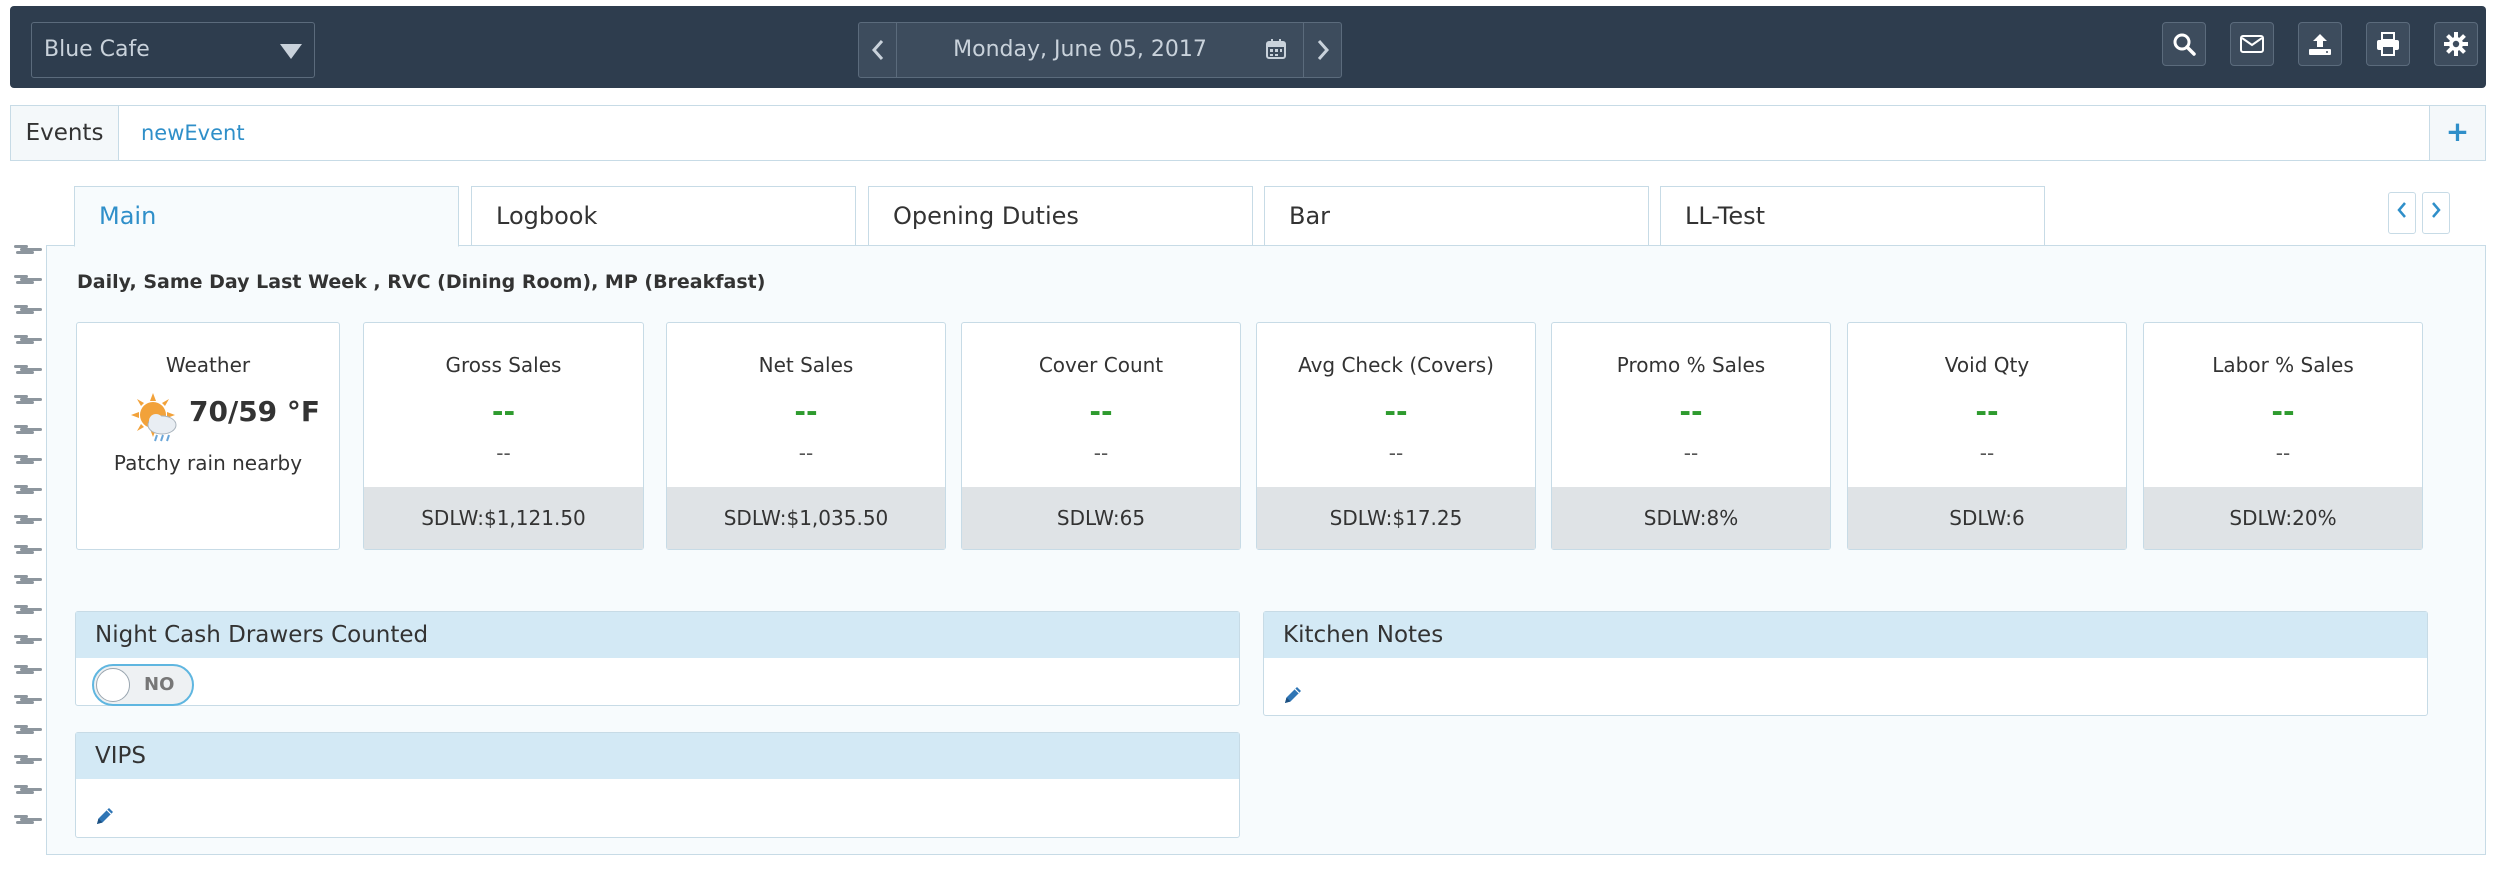 The height and width of the screenshot is (883, 2500). What do you see at coordinates (657, 756) in the screenshot?
I see `card-title: VIPS` at bounding box center [657, 756].